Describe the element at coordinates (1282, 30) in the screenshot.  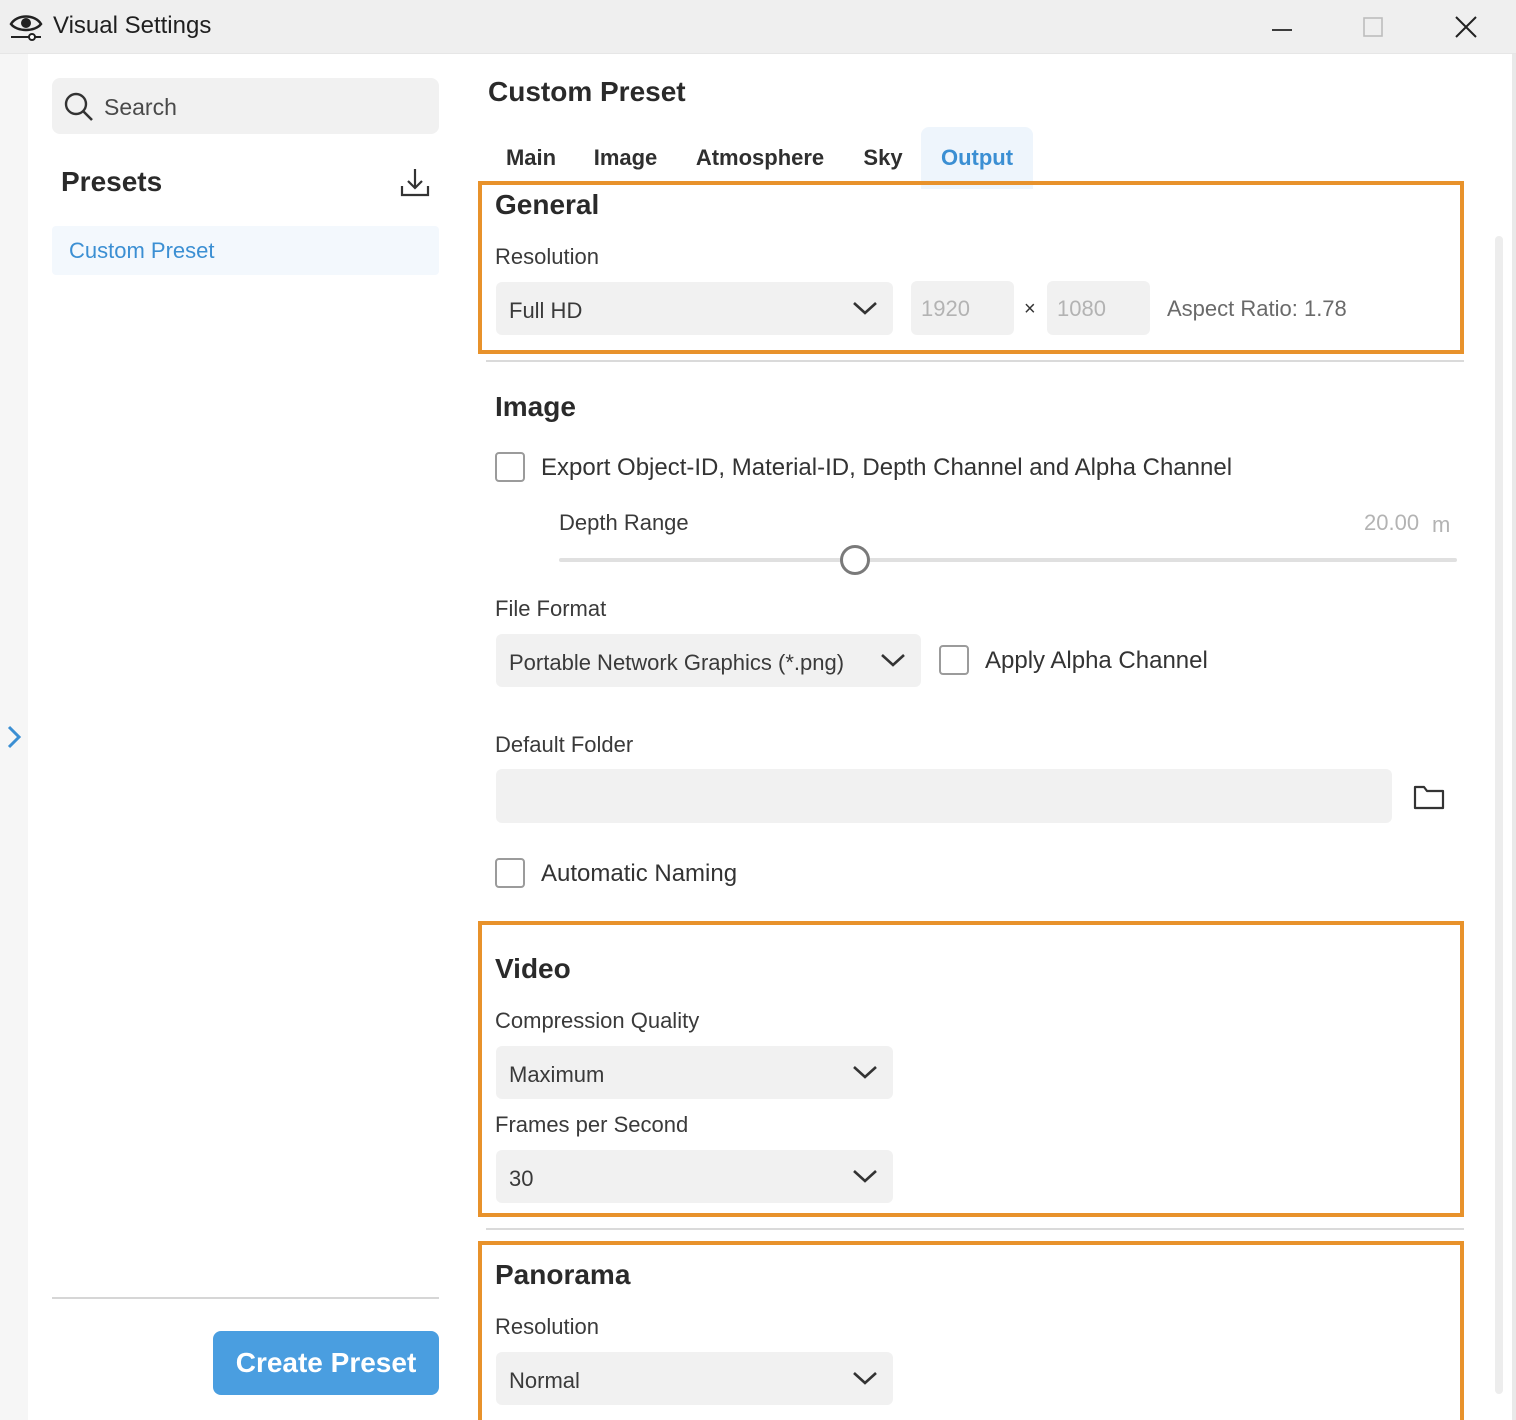
I see `minimize-icon` at that location.